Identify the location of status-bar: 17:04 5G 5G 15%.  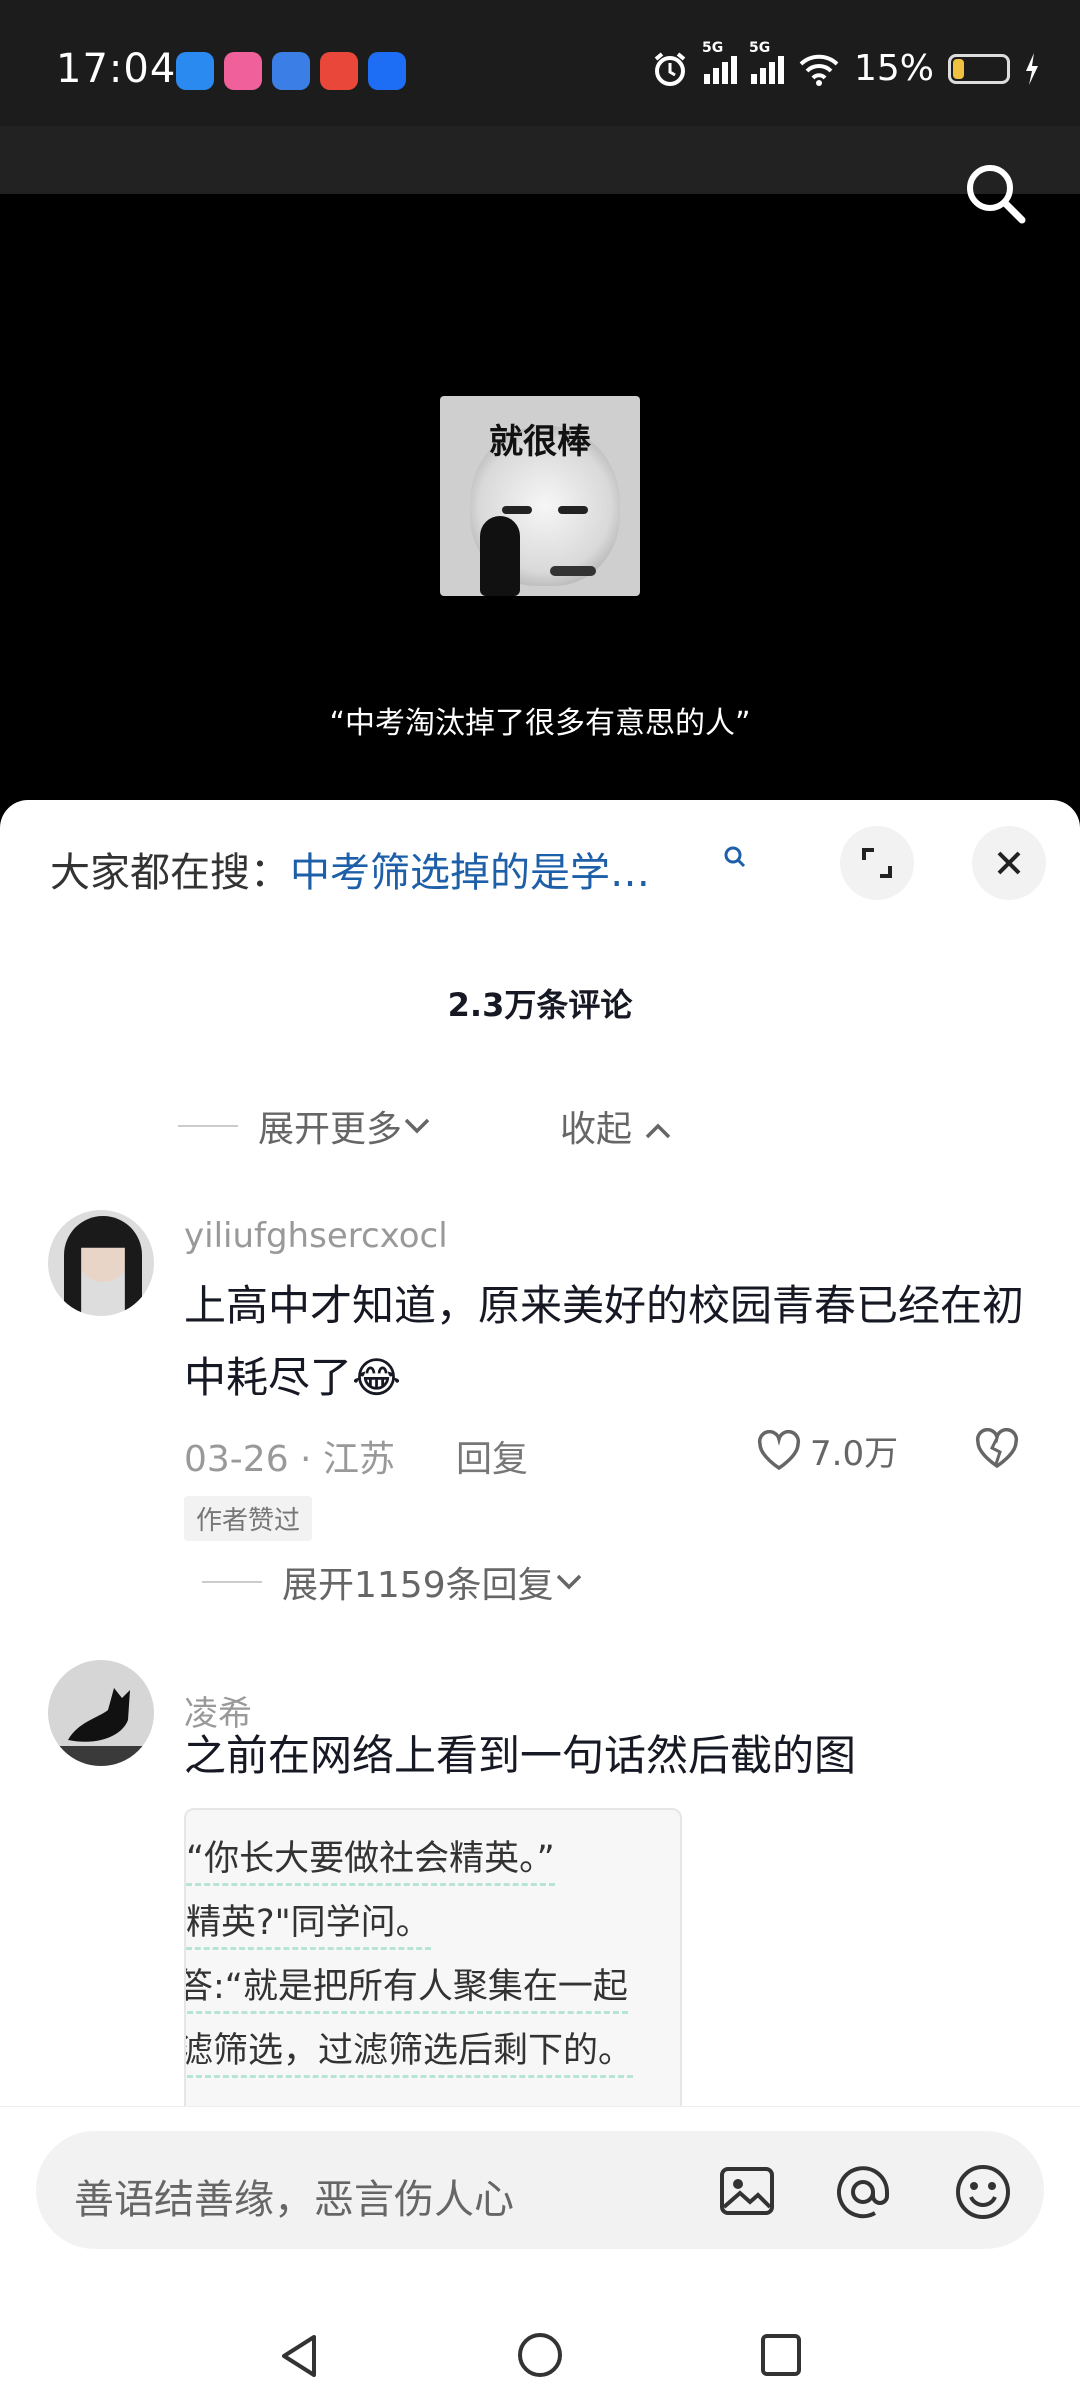
(540, 65).